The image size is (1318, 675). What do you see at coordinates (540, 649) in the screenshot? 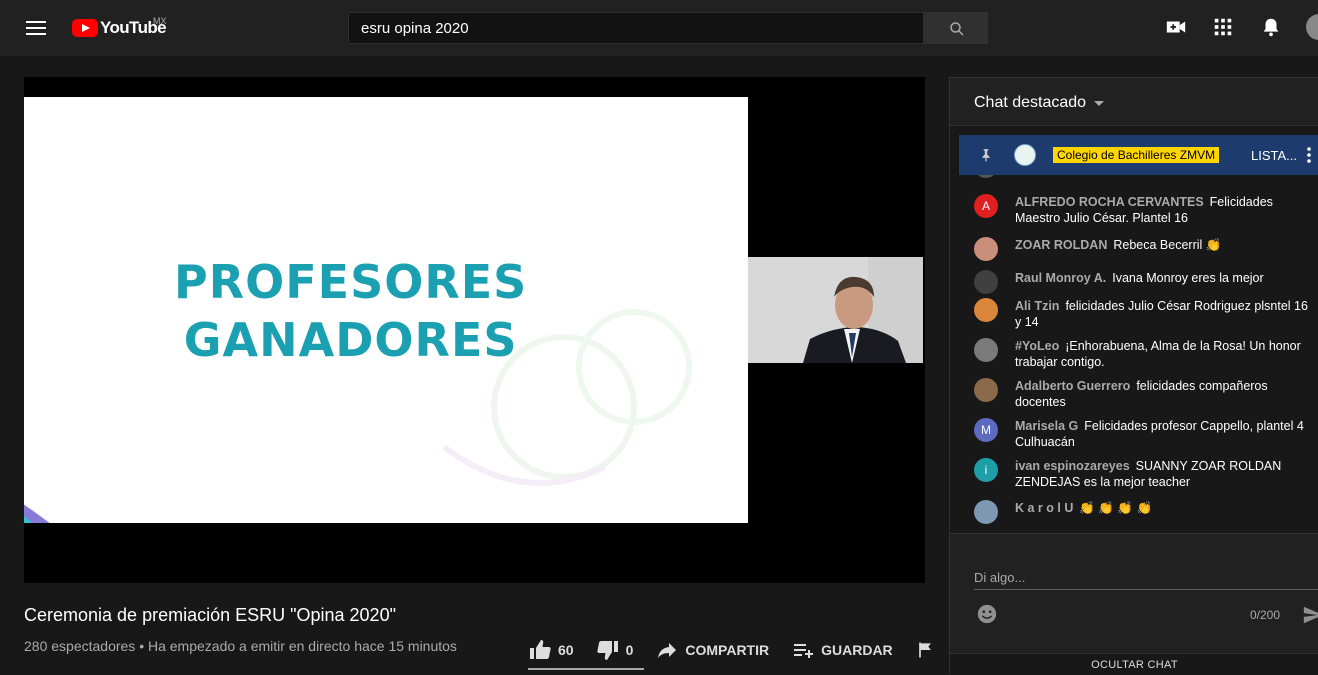
I see `thumbs-up-icon` at bounding box center [540, 649].